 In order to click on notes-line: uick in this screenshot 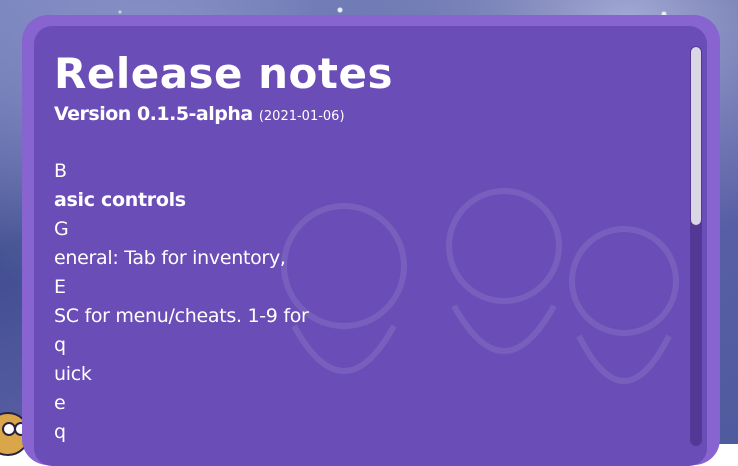, I will do `click(73, 374)`.